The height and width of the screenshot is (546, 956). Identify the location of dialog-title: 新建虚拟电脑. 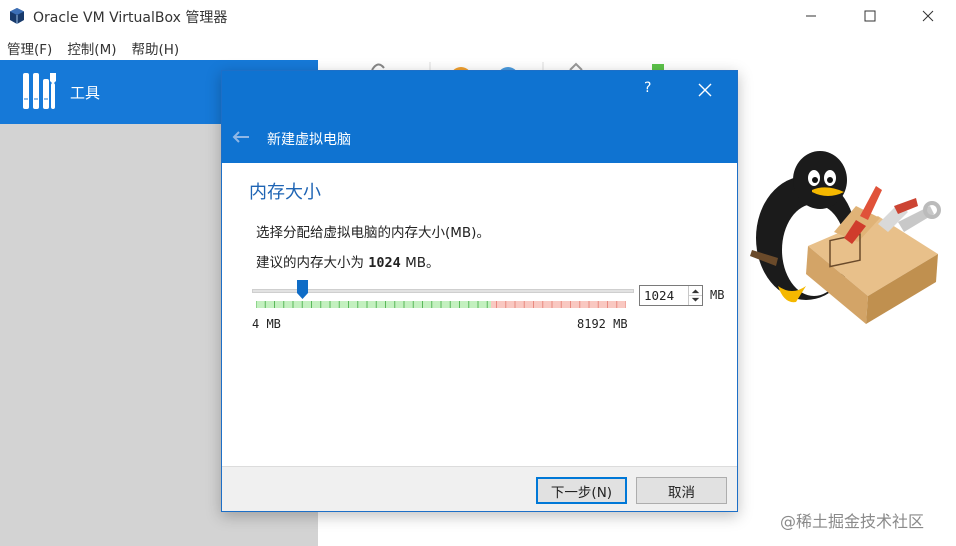
(309, 140).